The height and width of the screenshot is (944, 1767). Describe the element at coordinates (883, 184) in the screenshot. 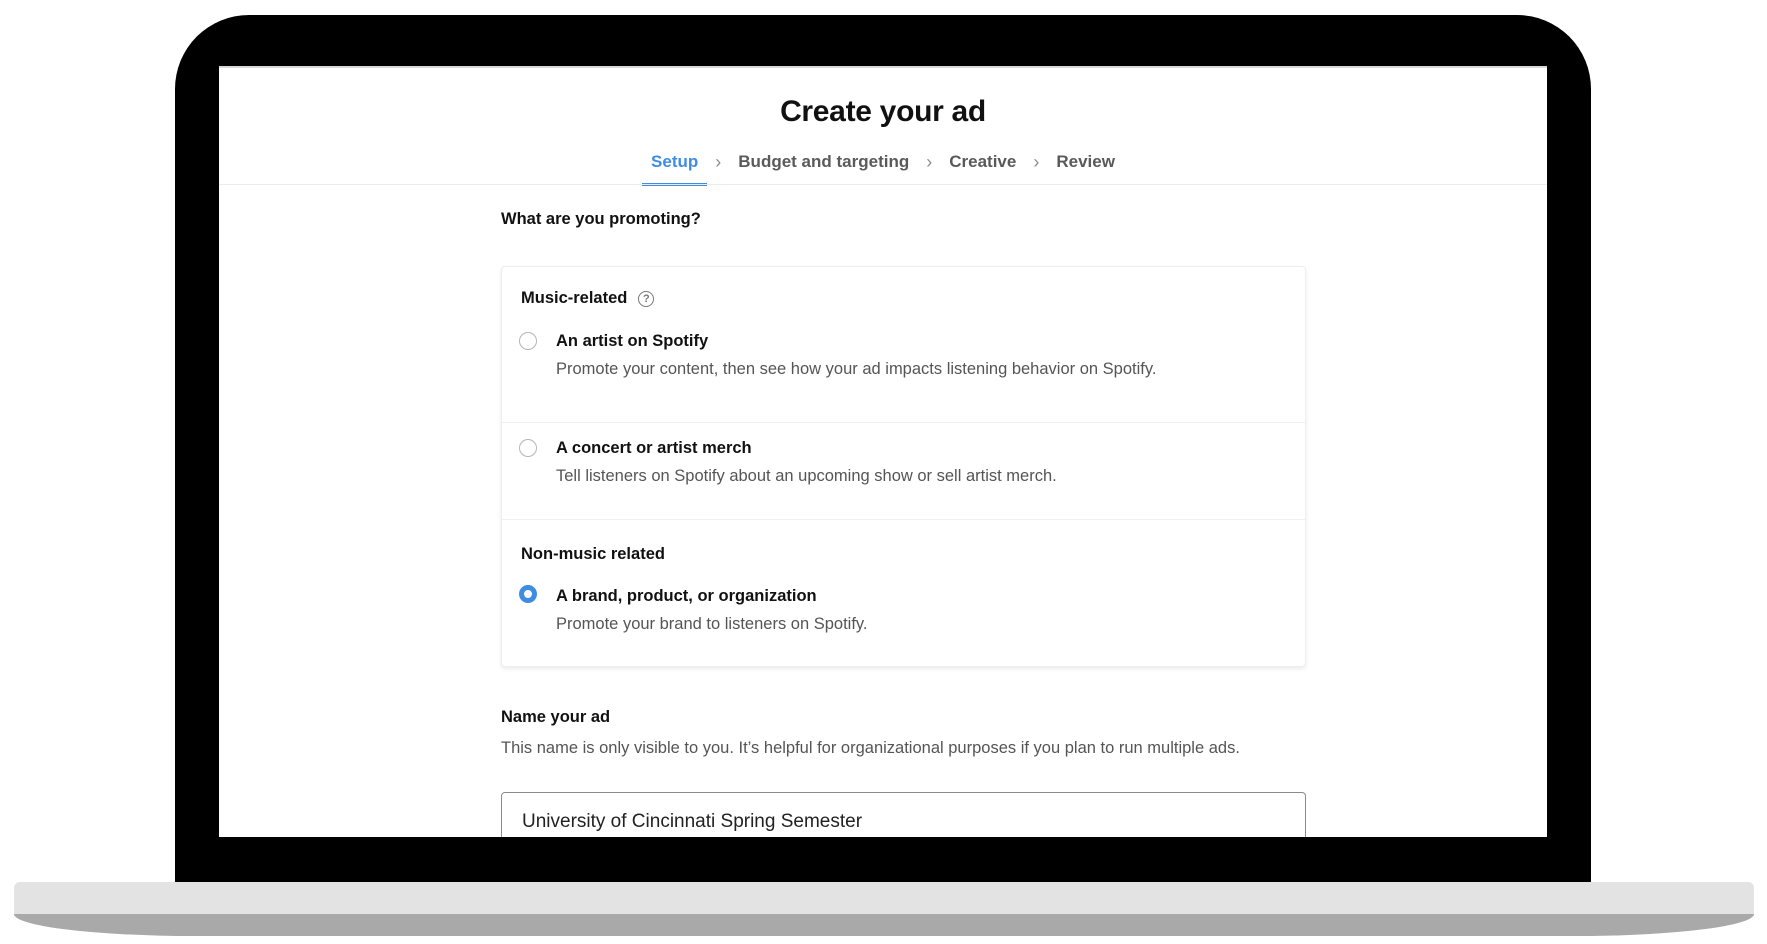

I see `header-divider` at that location.